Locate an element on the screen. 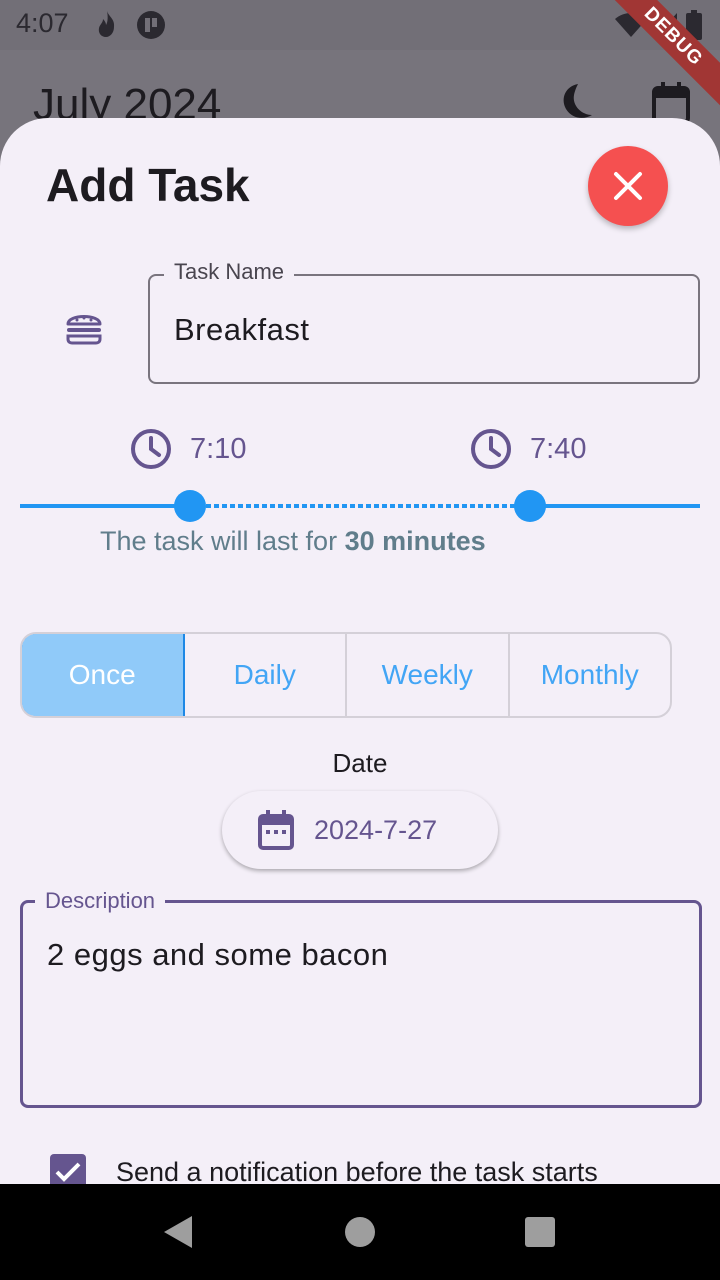  frequency-monthly: Monthly is located at coordinates (590, 675).